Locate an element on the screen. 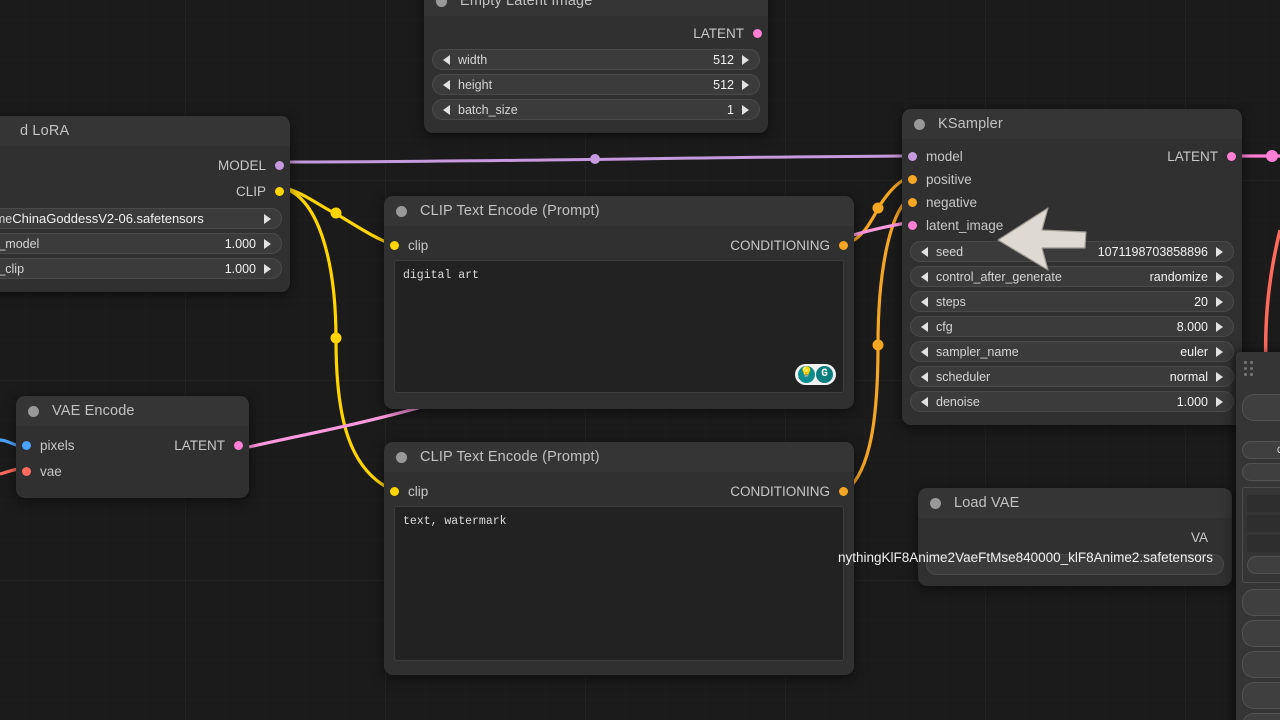 Image resolution: width=1280 pixels, height=720 pixels. input-model: model is located at coordinates (935, 156).